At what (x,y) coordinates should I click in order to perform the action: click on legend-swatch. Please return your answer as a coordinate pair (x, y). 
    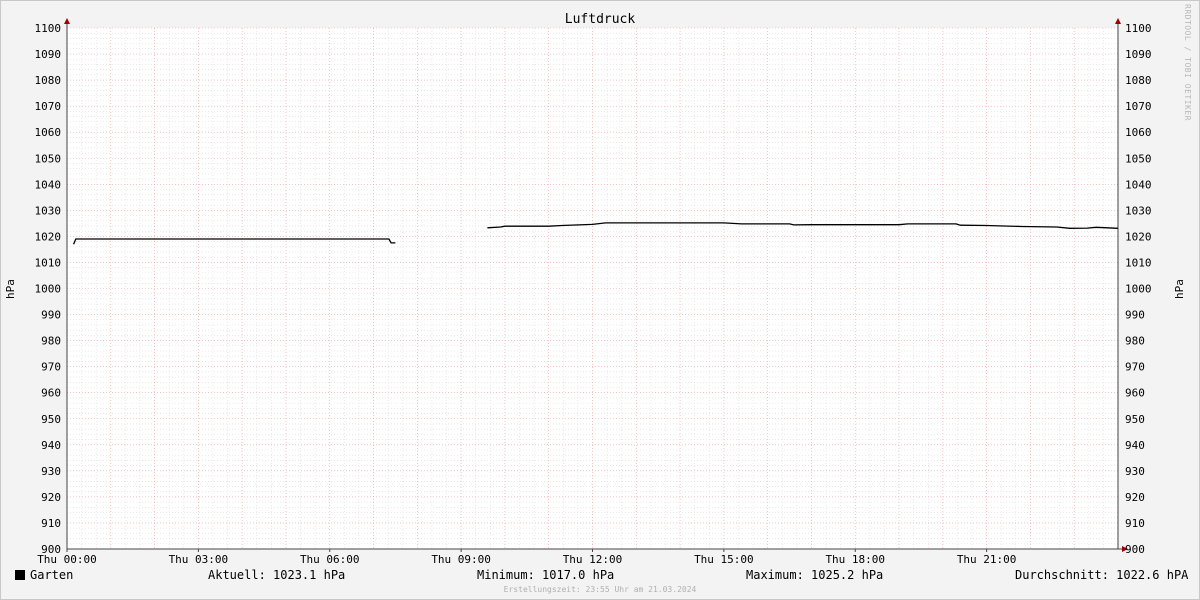
    Looking at the image, I should click on (20, 575).